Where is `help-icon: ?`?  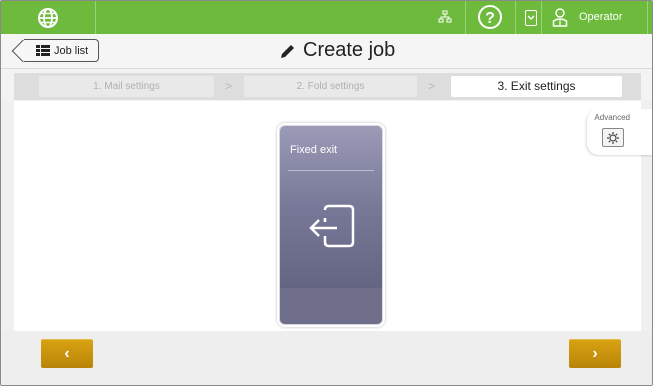
help-icon: ? is located at coordinates (490, 18).